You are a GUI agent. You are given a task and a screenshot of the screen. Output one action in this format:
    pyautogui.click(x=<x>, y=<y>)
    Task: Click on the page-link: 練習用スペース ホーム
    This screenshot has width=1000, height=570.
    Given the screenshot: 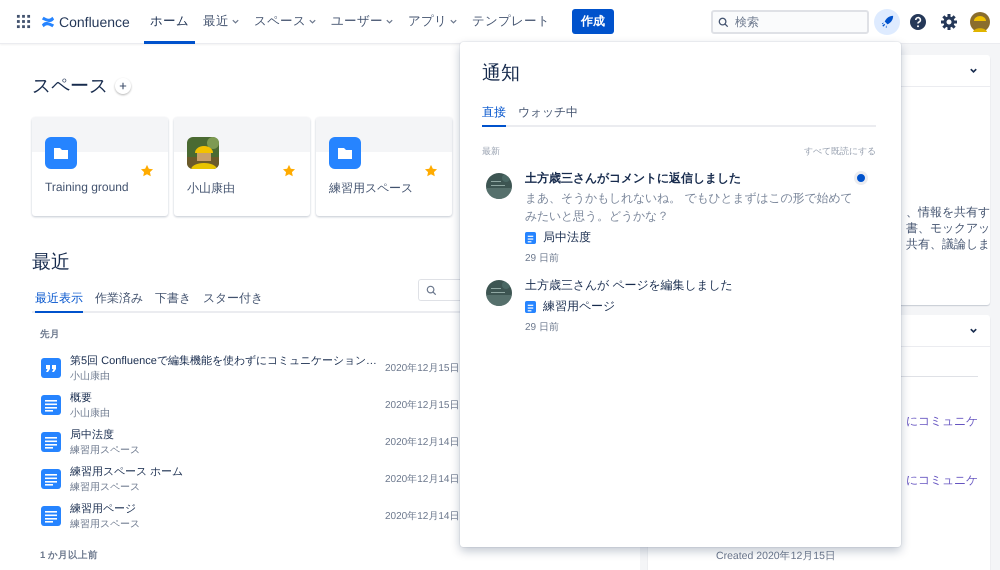 What is the action you would take?
    pyautogui.click(x=127, y=471)
    